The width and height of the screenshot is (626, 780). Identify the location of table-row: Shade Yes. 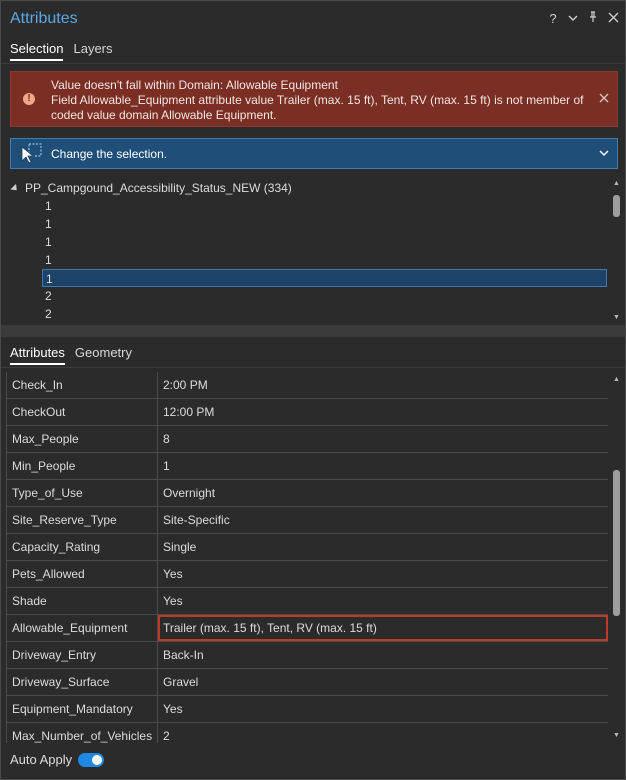
(307, 601).